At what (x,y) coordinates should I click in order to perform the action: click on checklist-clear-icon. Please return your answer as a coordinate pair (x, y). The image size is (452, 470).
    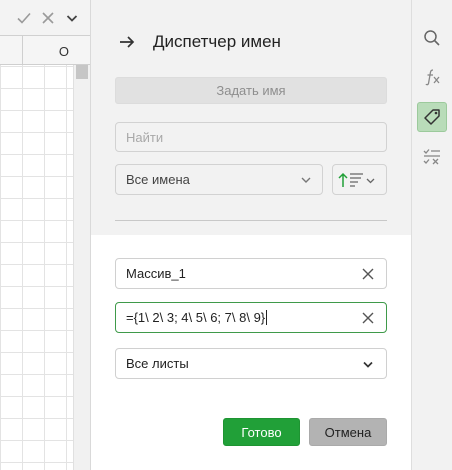
    Looking at the image, I should click on (432, 157).